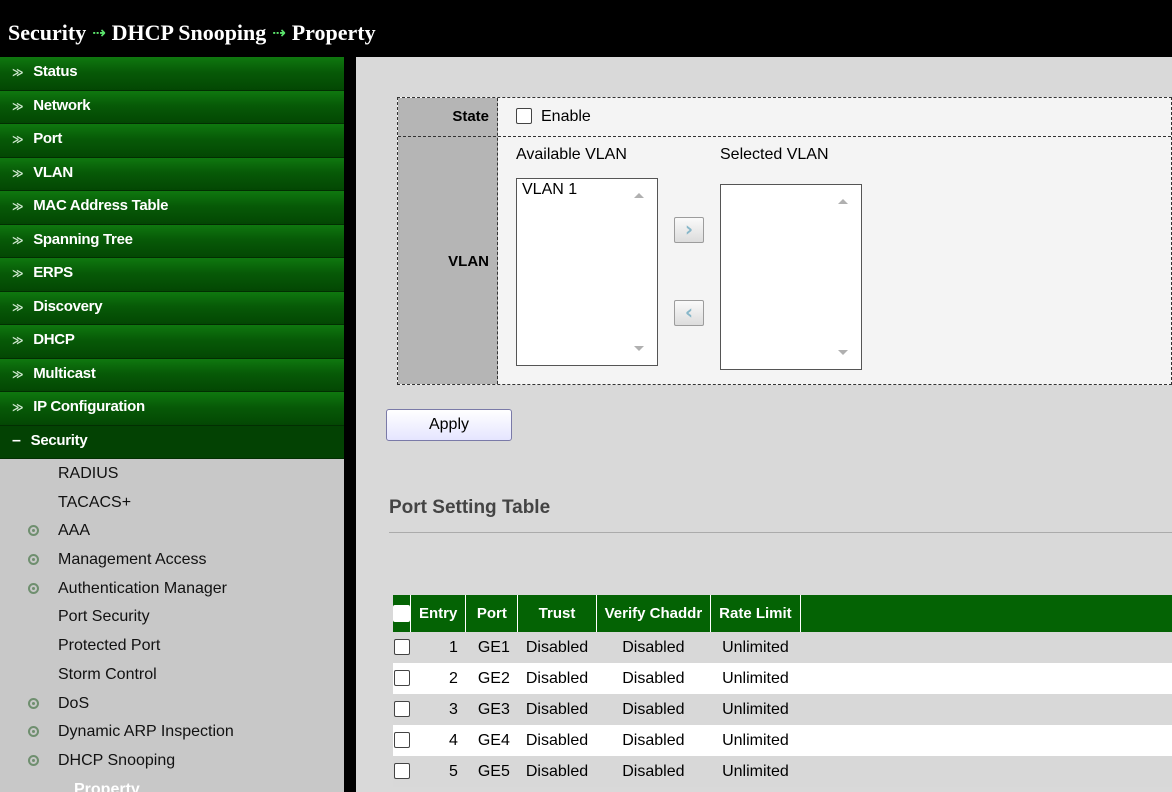 Image resolution: width=1172 pixels, height=792 pixels. I want to click on submenu-item-label: Port Security, so click(104, 617).